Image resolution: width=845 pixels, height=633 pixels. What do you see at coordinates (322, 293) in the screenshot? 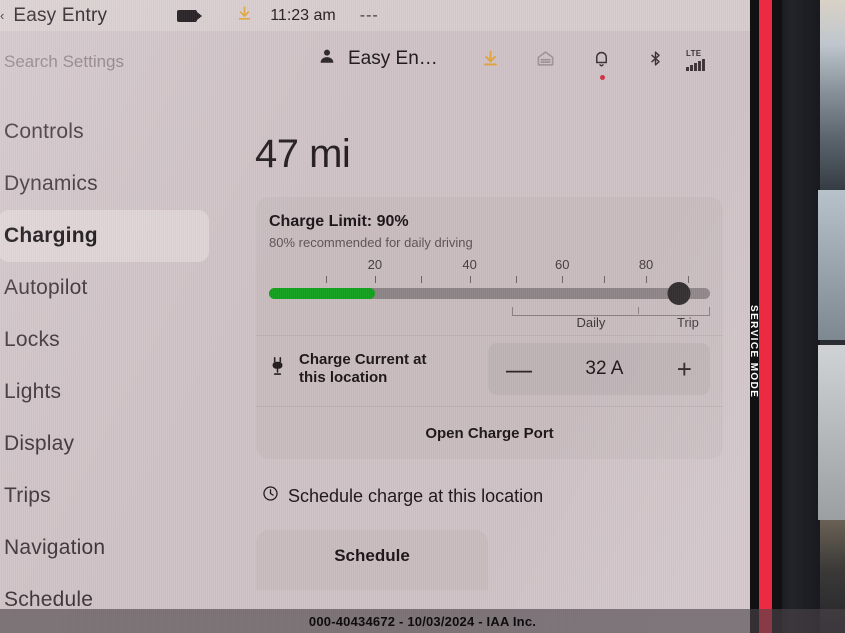
I see `slider-fill` at bounding box center [322, 293].